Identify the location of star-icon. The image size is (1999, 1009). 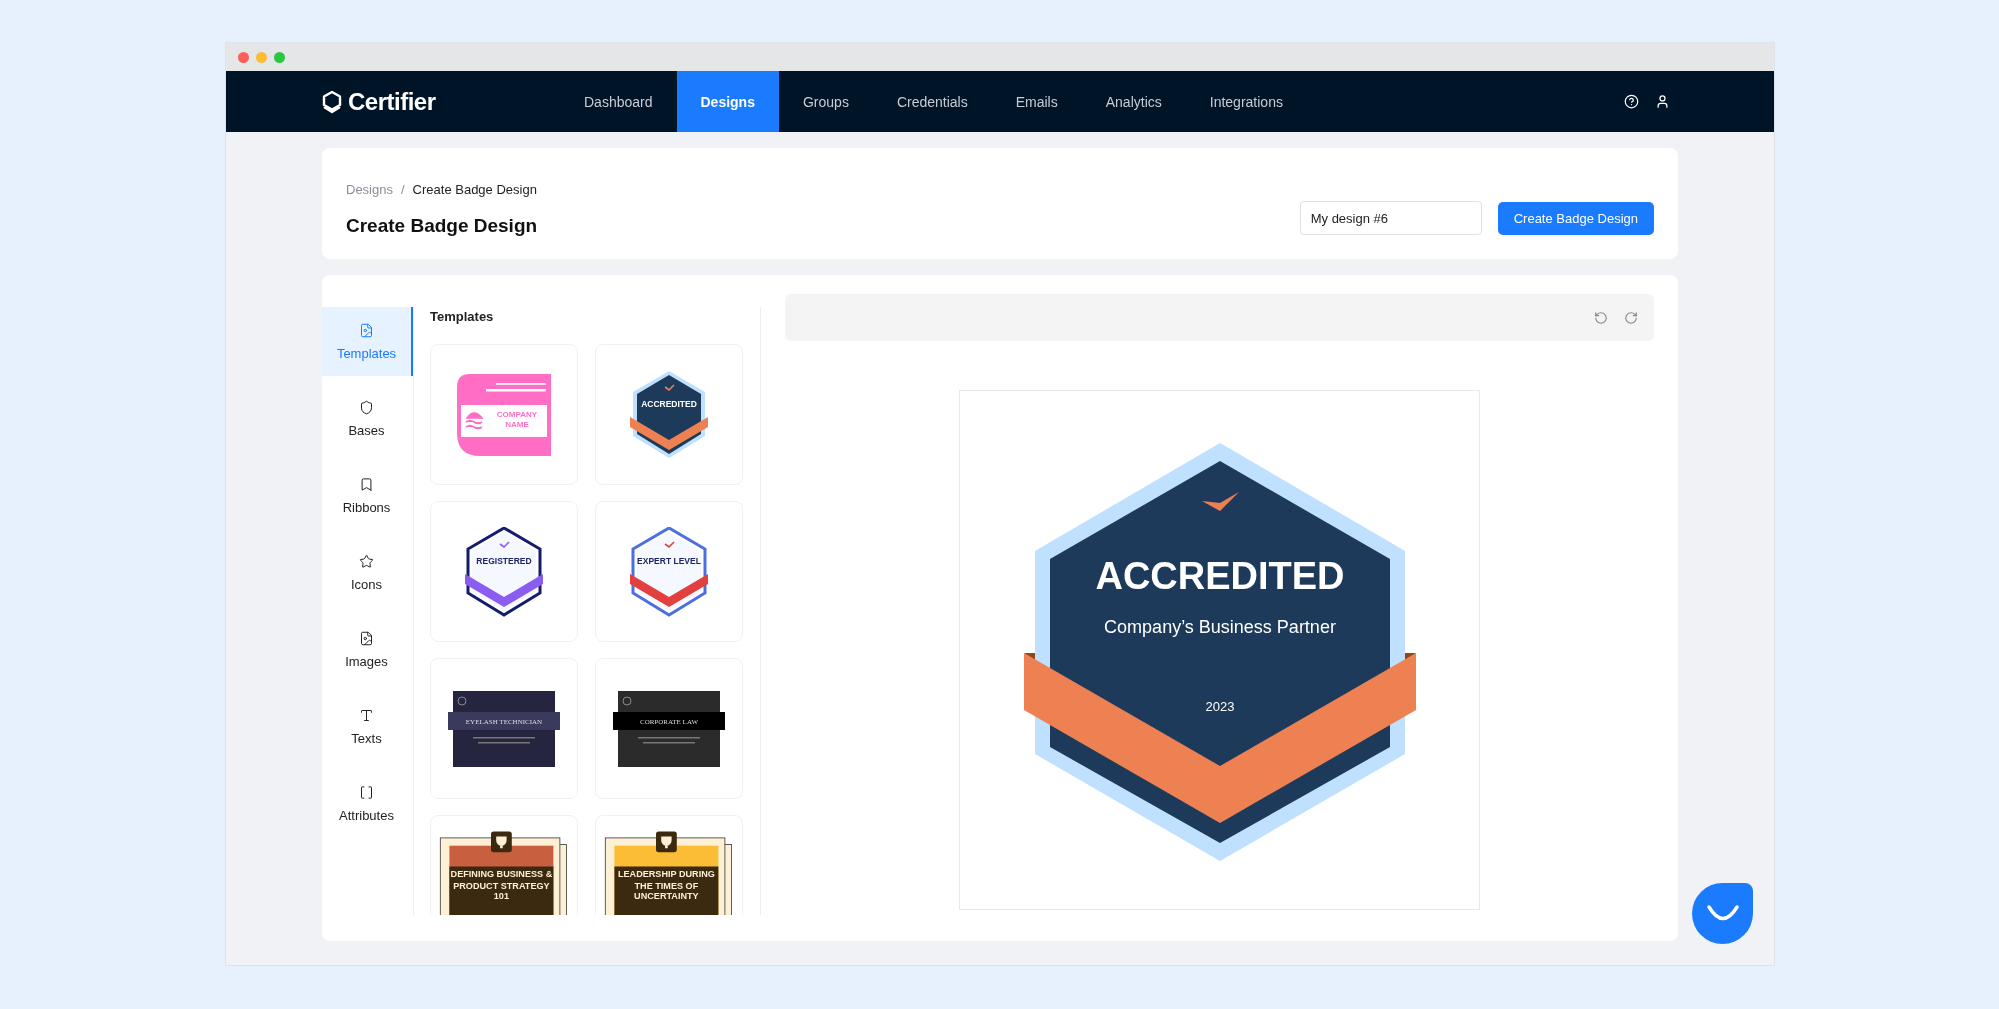
(366, 561).